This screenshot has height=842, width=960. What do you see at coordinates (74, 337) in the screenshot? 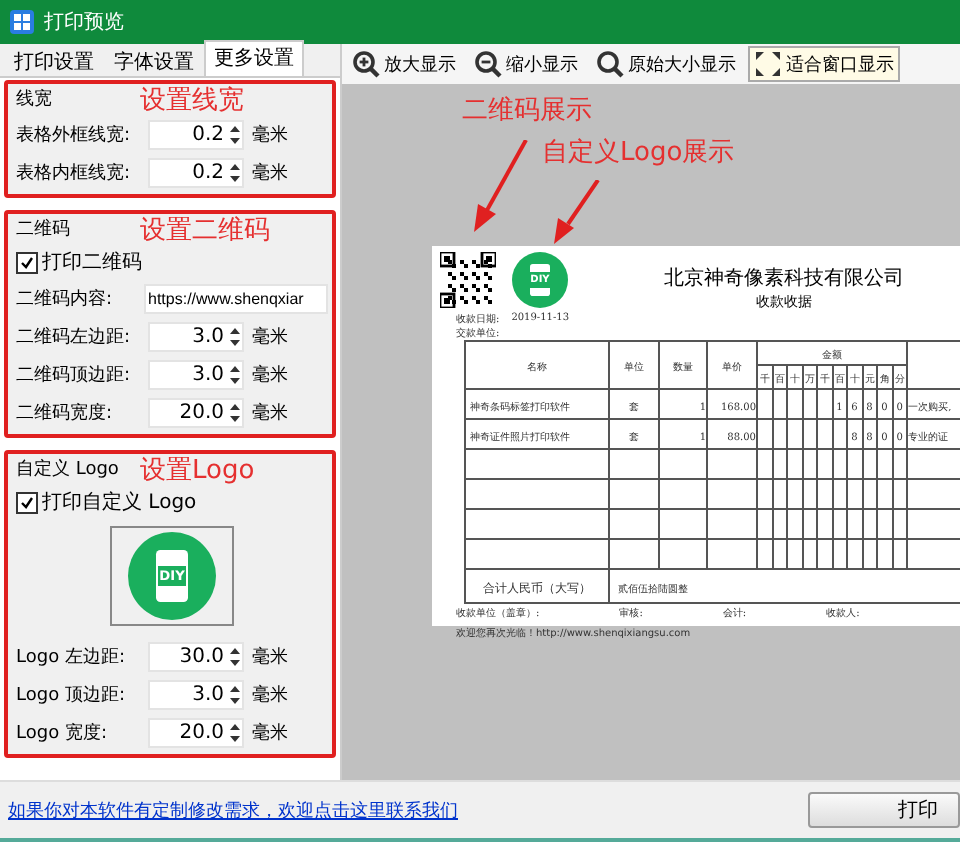
I see `field-label: 二维码左边距:` at bounding box center [74, 337].